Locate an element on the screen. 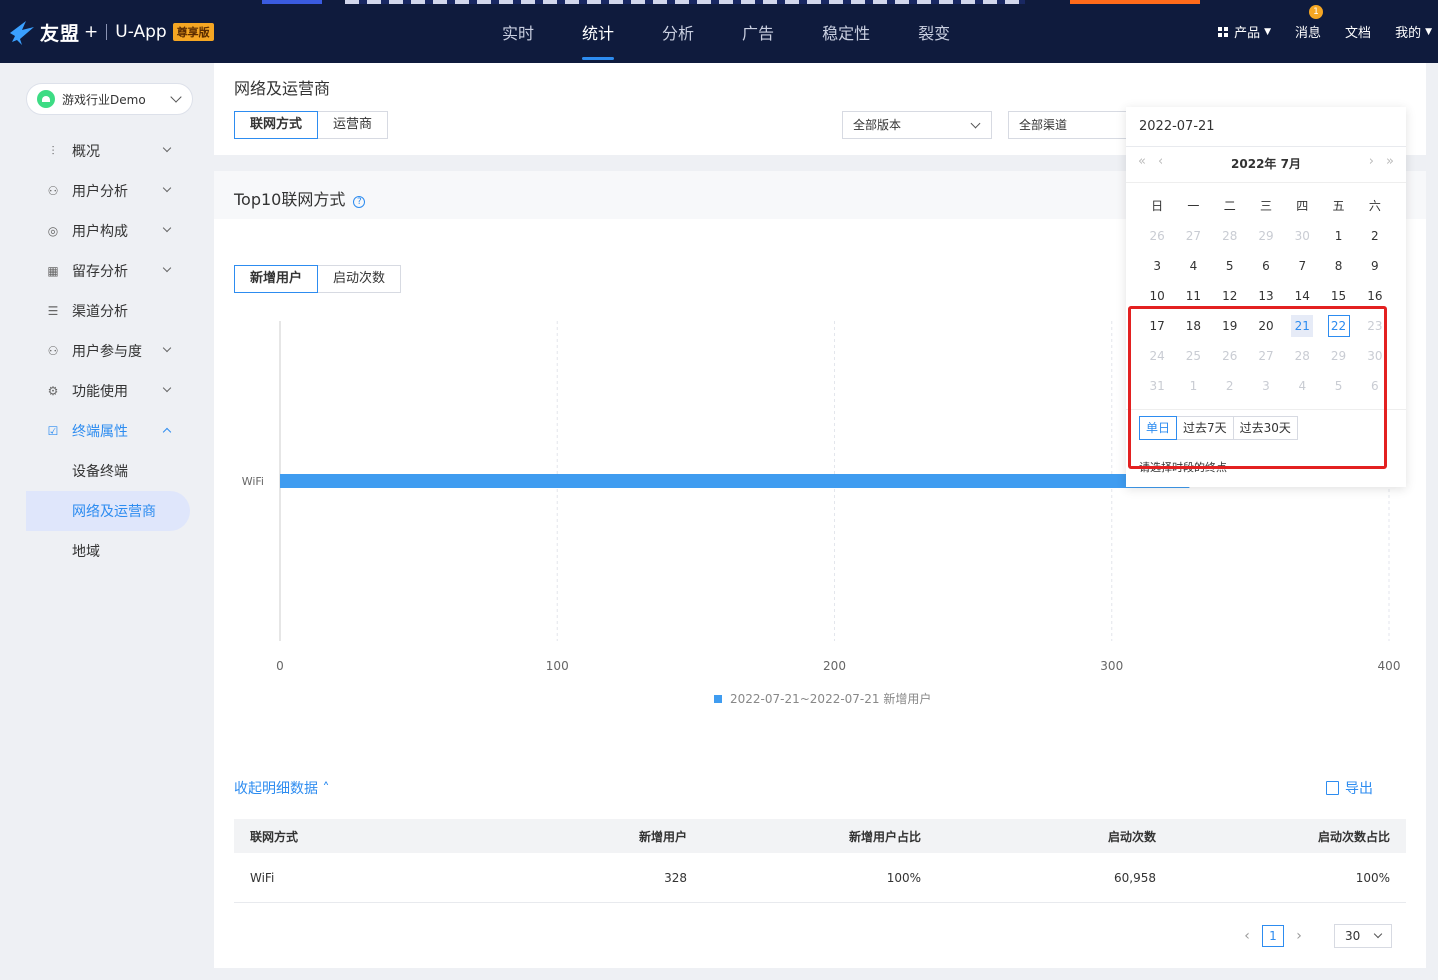  docs-link: 文档 is located at coordinates (1358, 31).